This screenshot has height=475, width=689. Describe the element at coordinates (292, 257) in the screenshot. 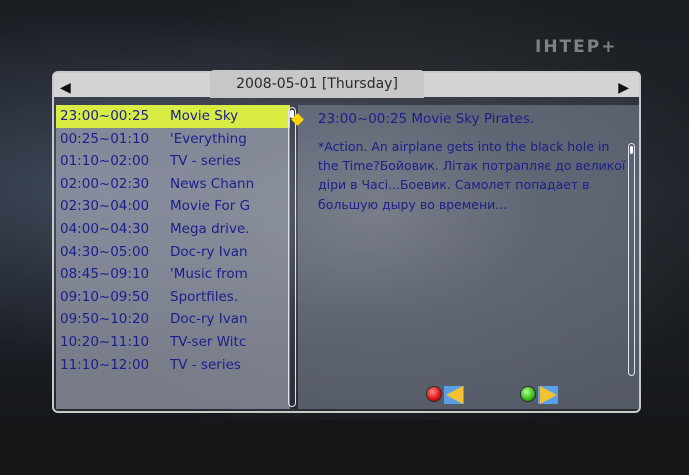

I see `schedule-scrollbar` at that location.